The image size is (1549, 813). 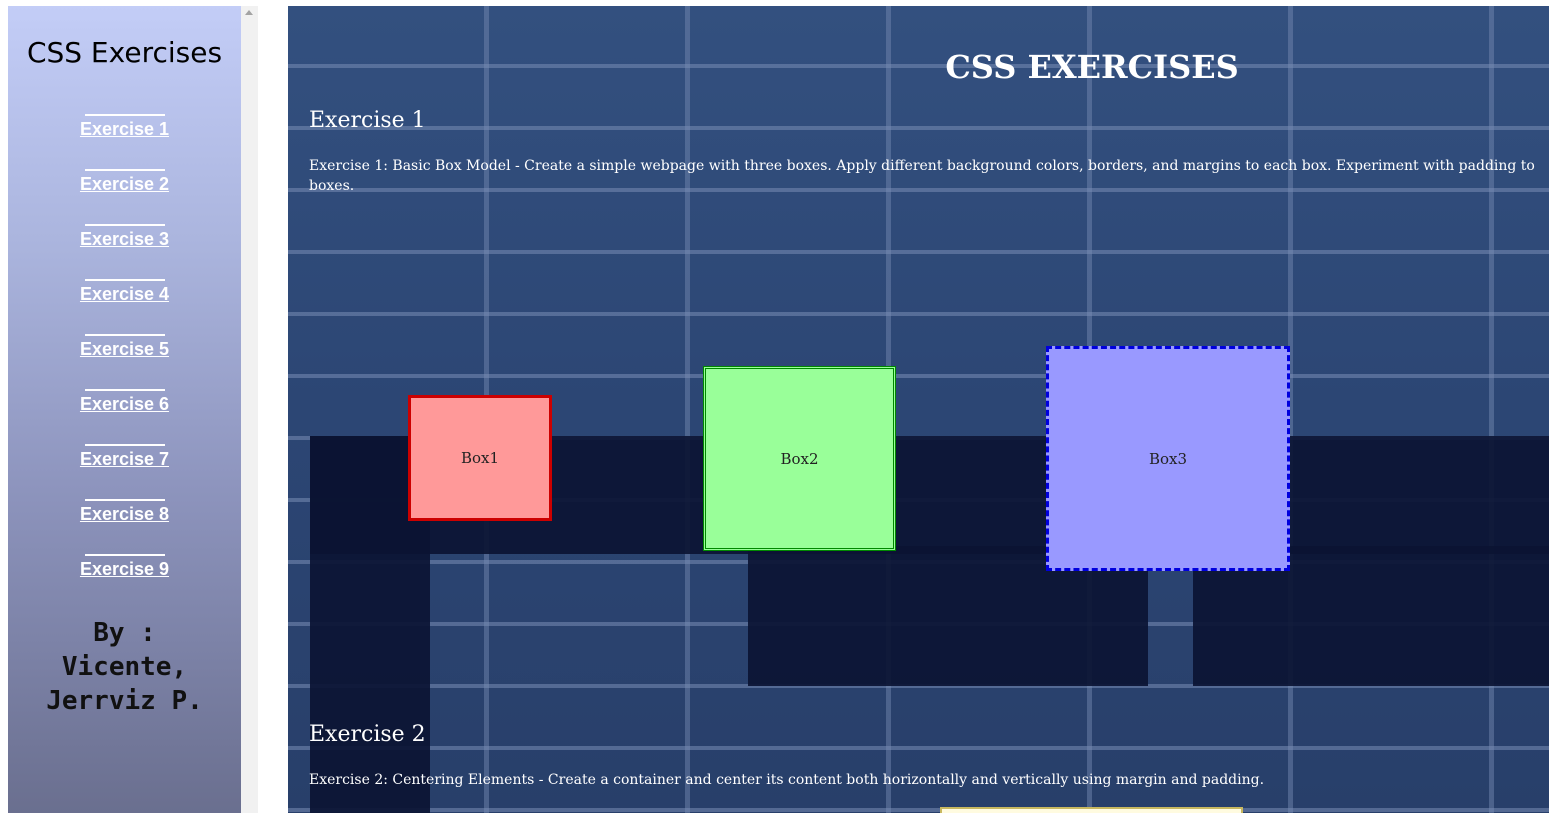 I want to click on sidebar-item-exercise-2: Exercise 2, so click(x=124, y=182).